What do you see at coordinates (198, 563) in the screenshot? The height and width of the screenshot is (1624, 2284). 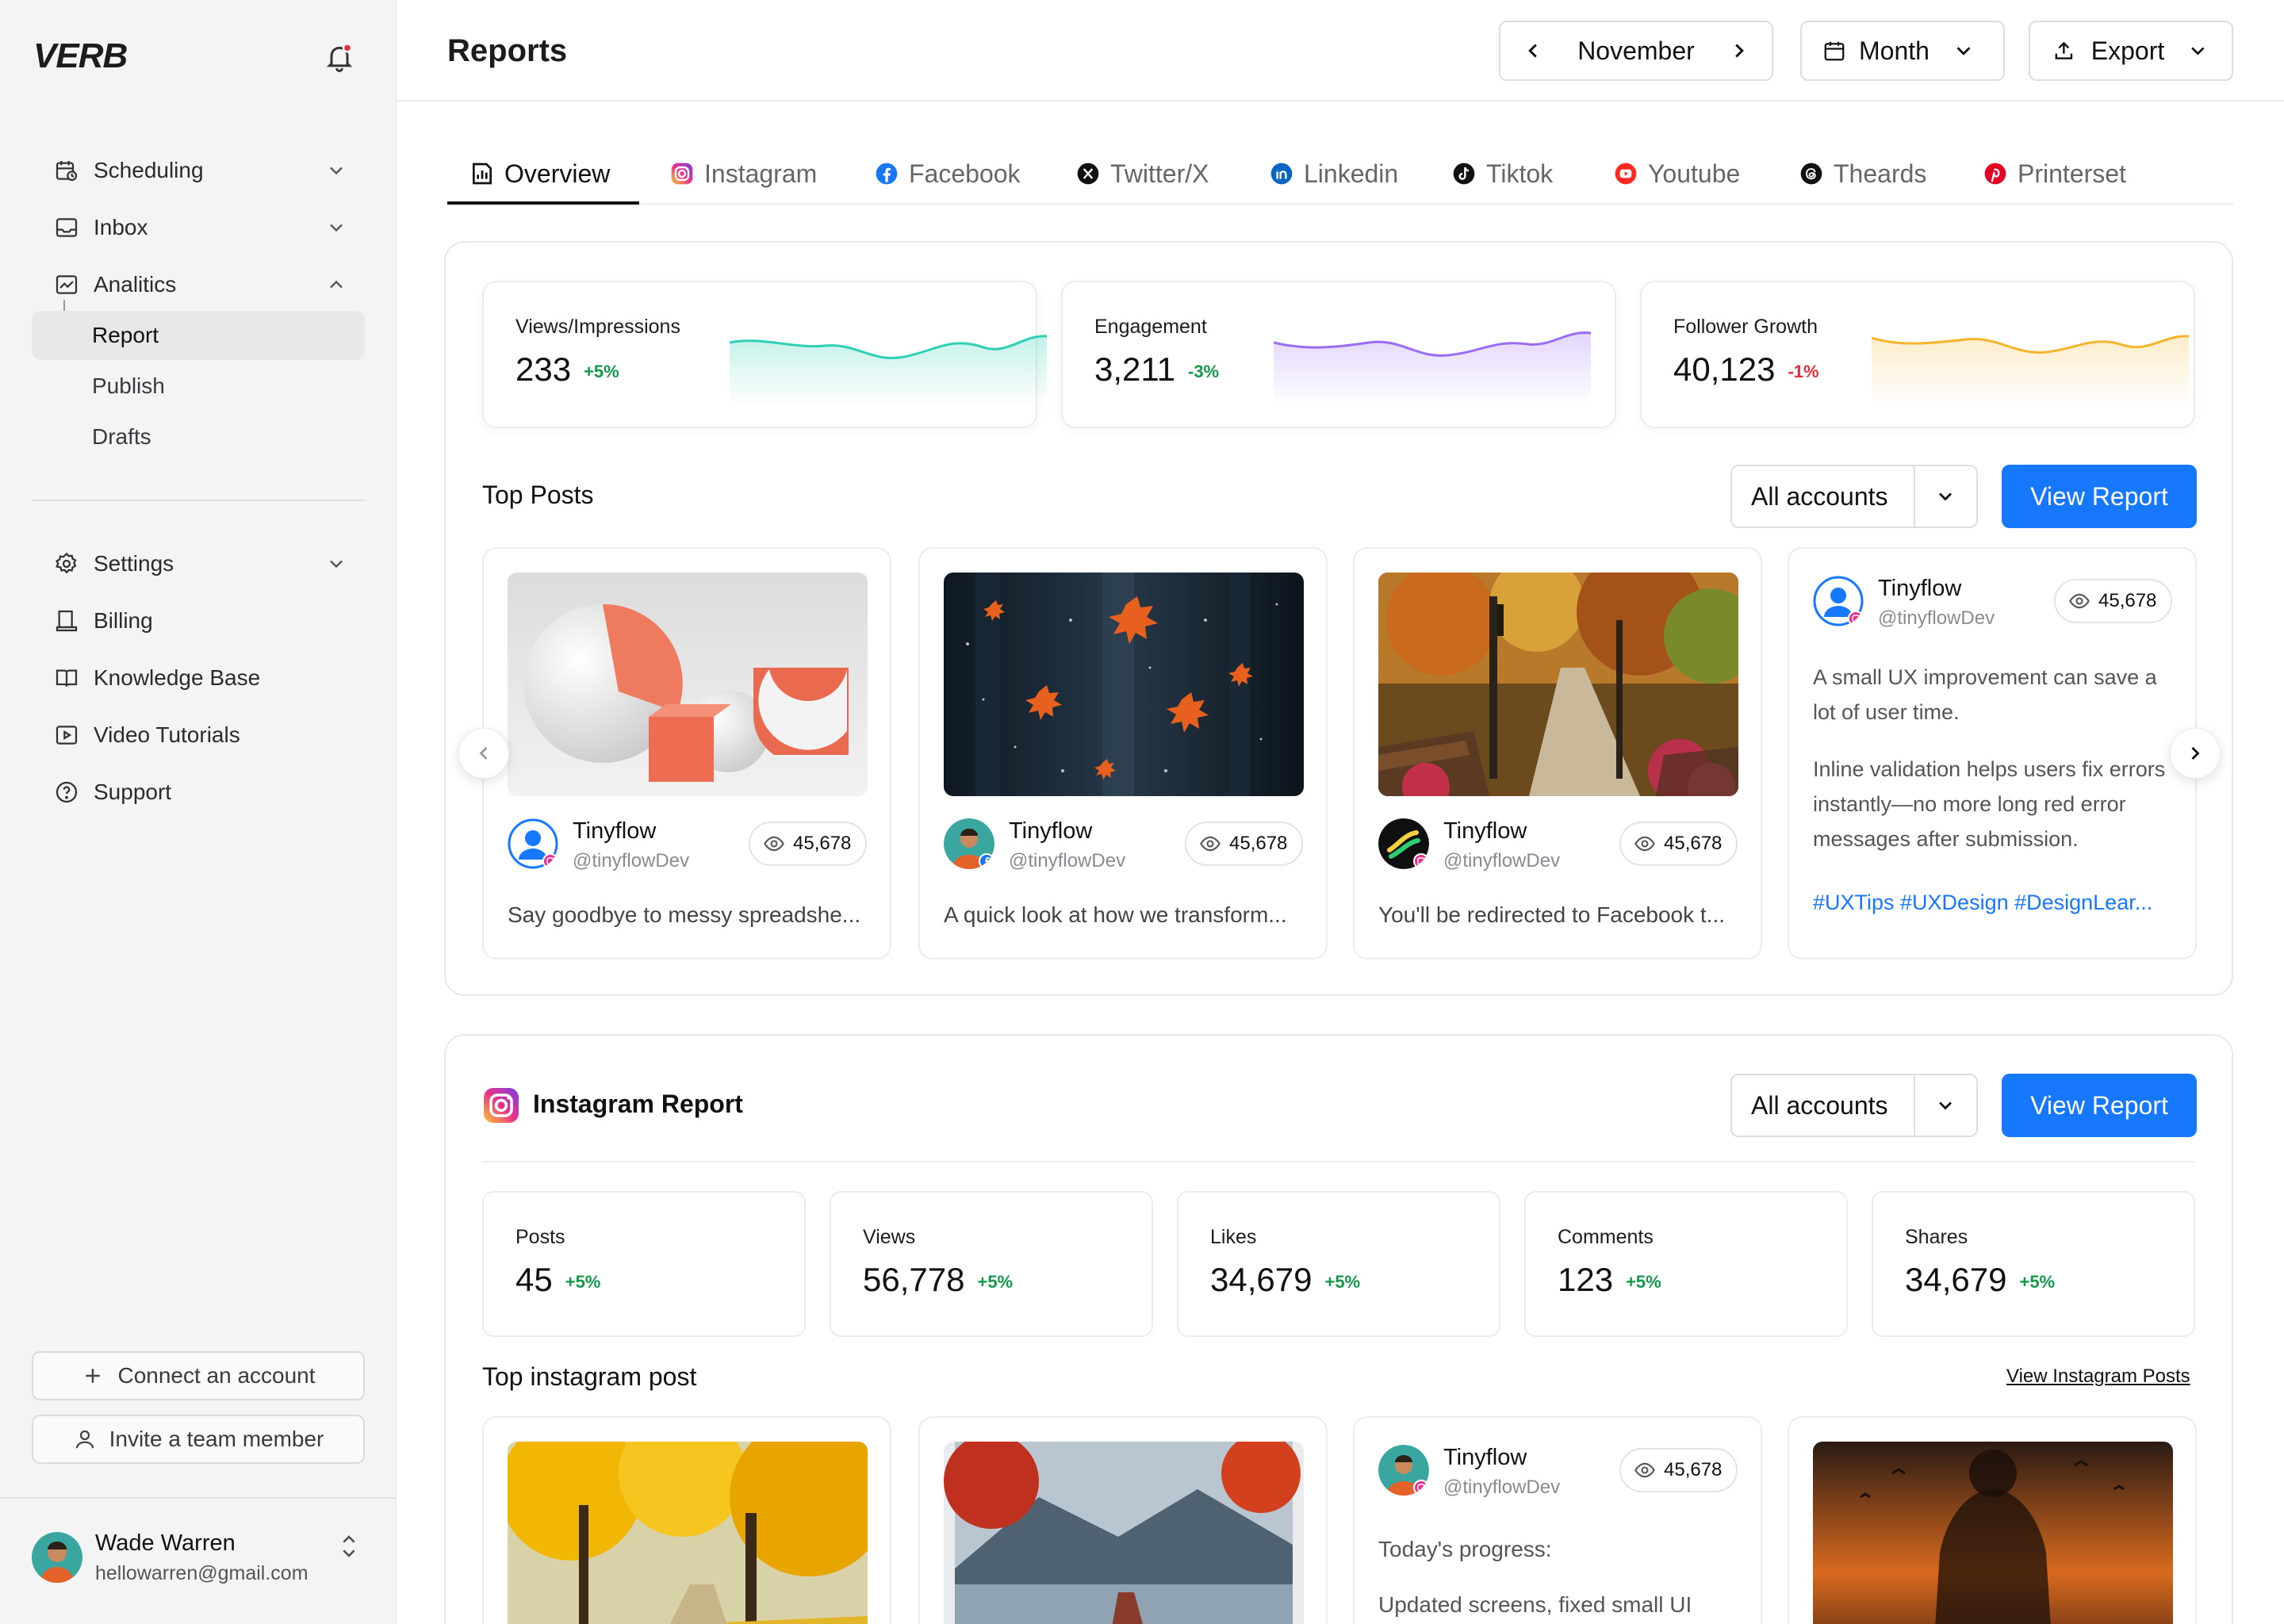 I see `sidebar-item-settings: Settings` at bounding box center [198, 563].